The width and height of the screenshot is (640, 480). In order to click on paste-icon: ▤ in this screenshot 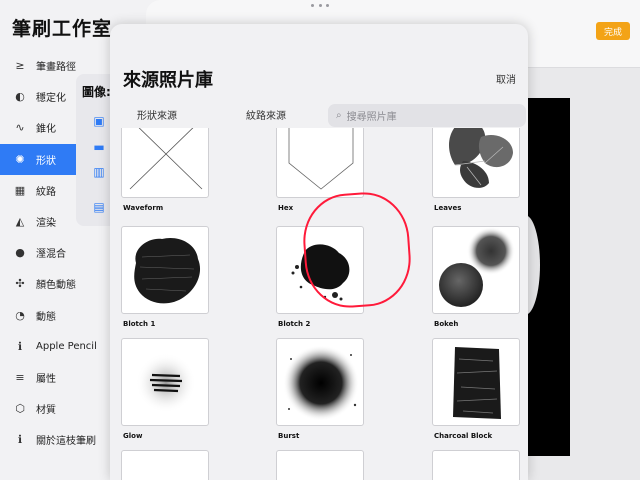, I will do `click(99, 207)`.